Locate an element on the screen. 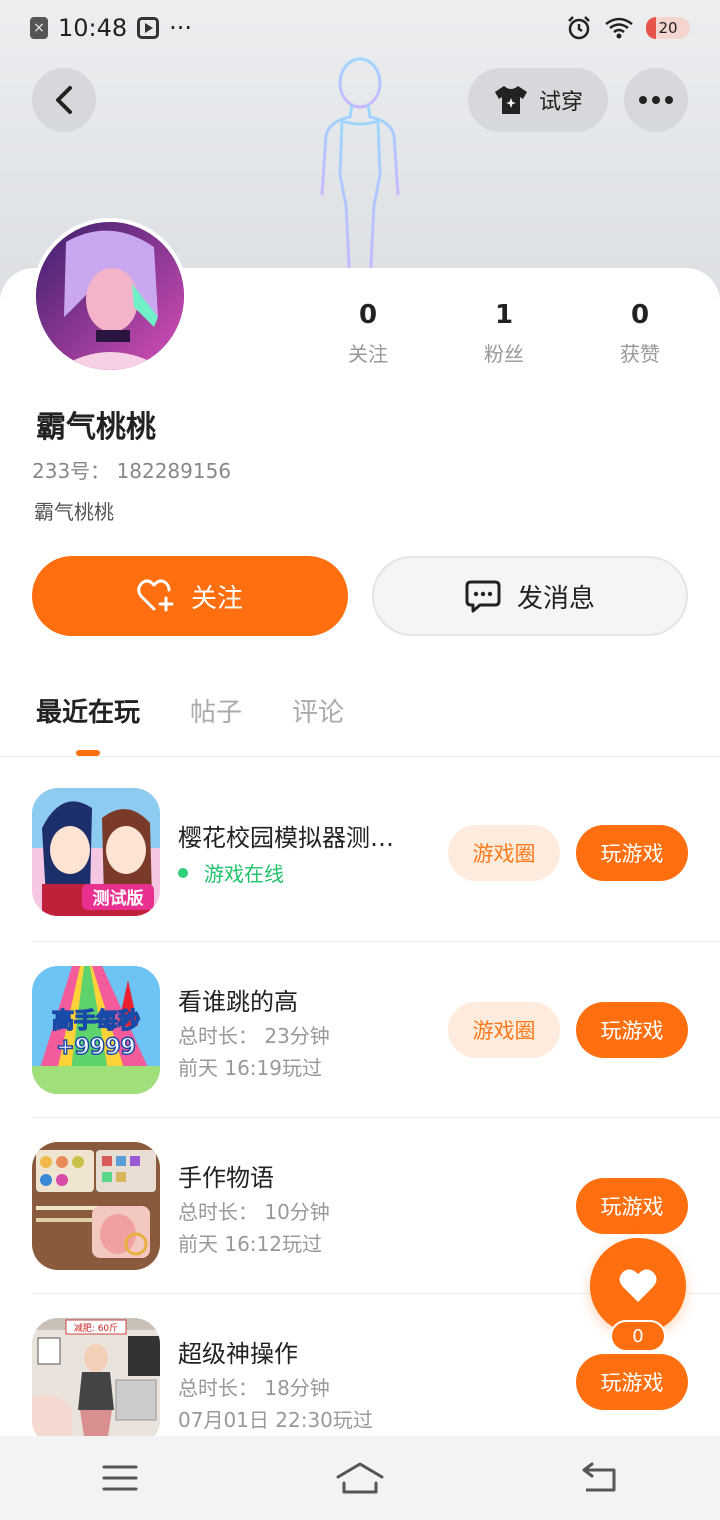 This screenshot has width=720, height=1520. game-icon is located at coordinates (96, 1206).